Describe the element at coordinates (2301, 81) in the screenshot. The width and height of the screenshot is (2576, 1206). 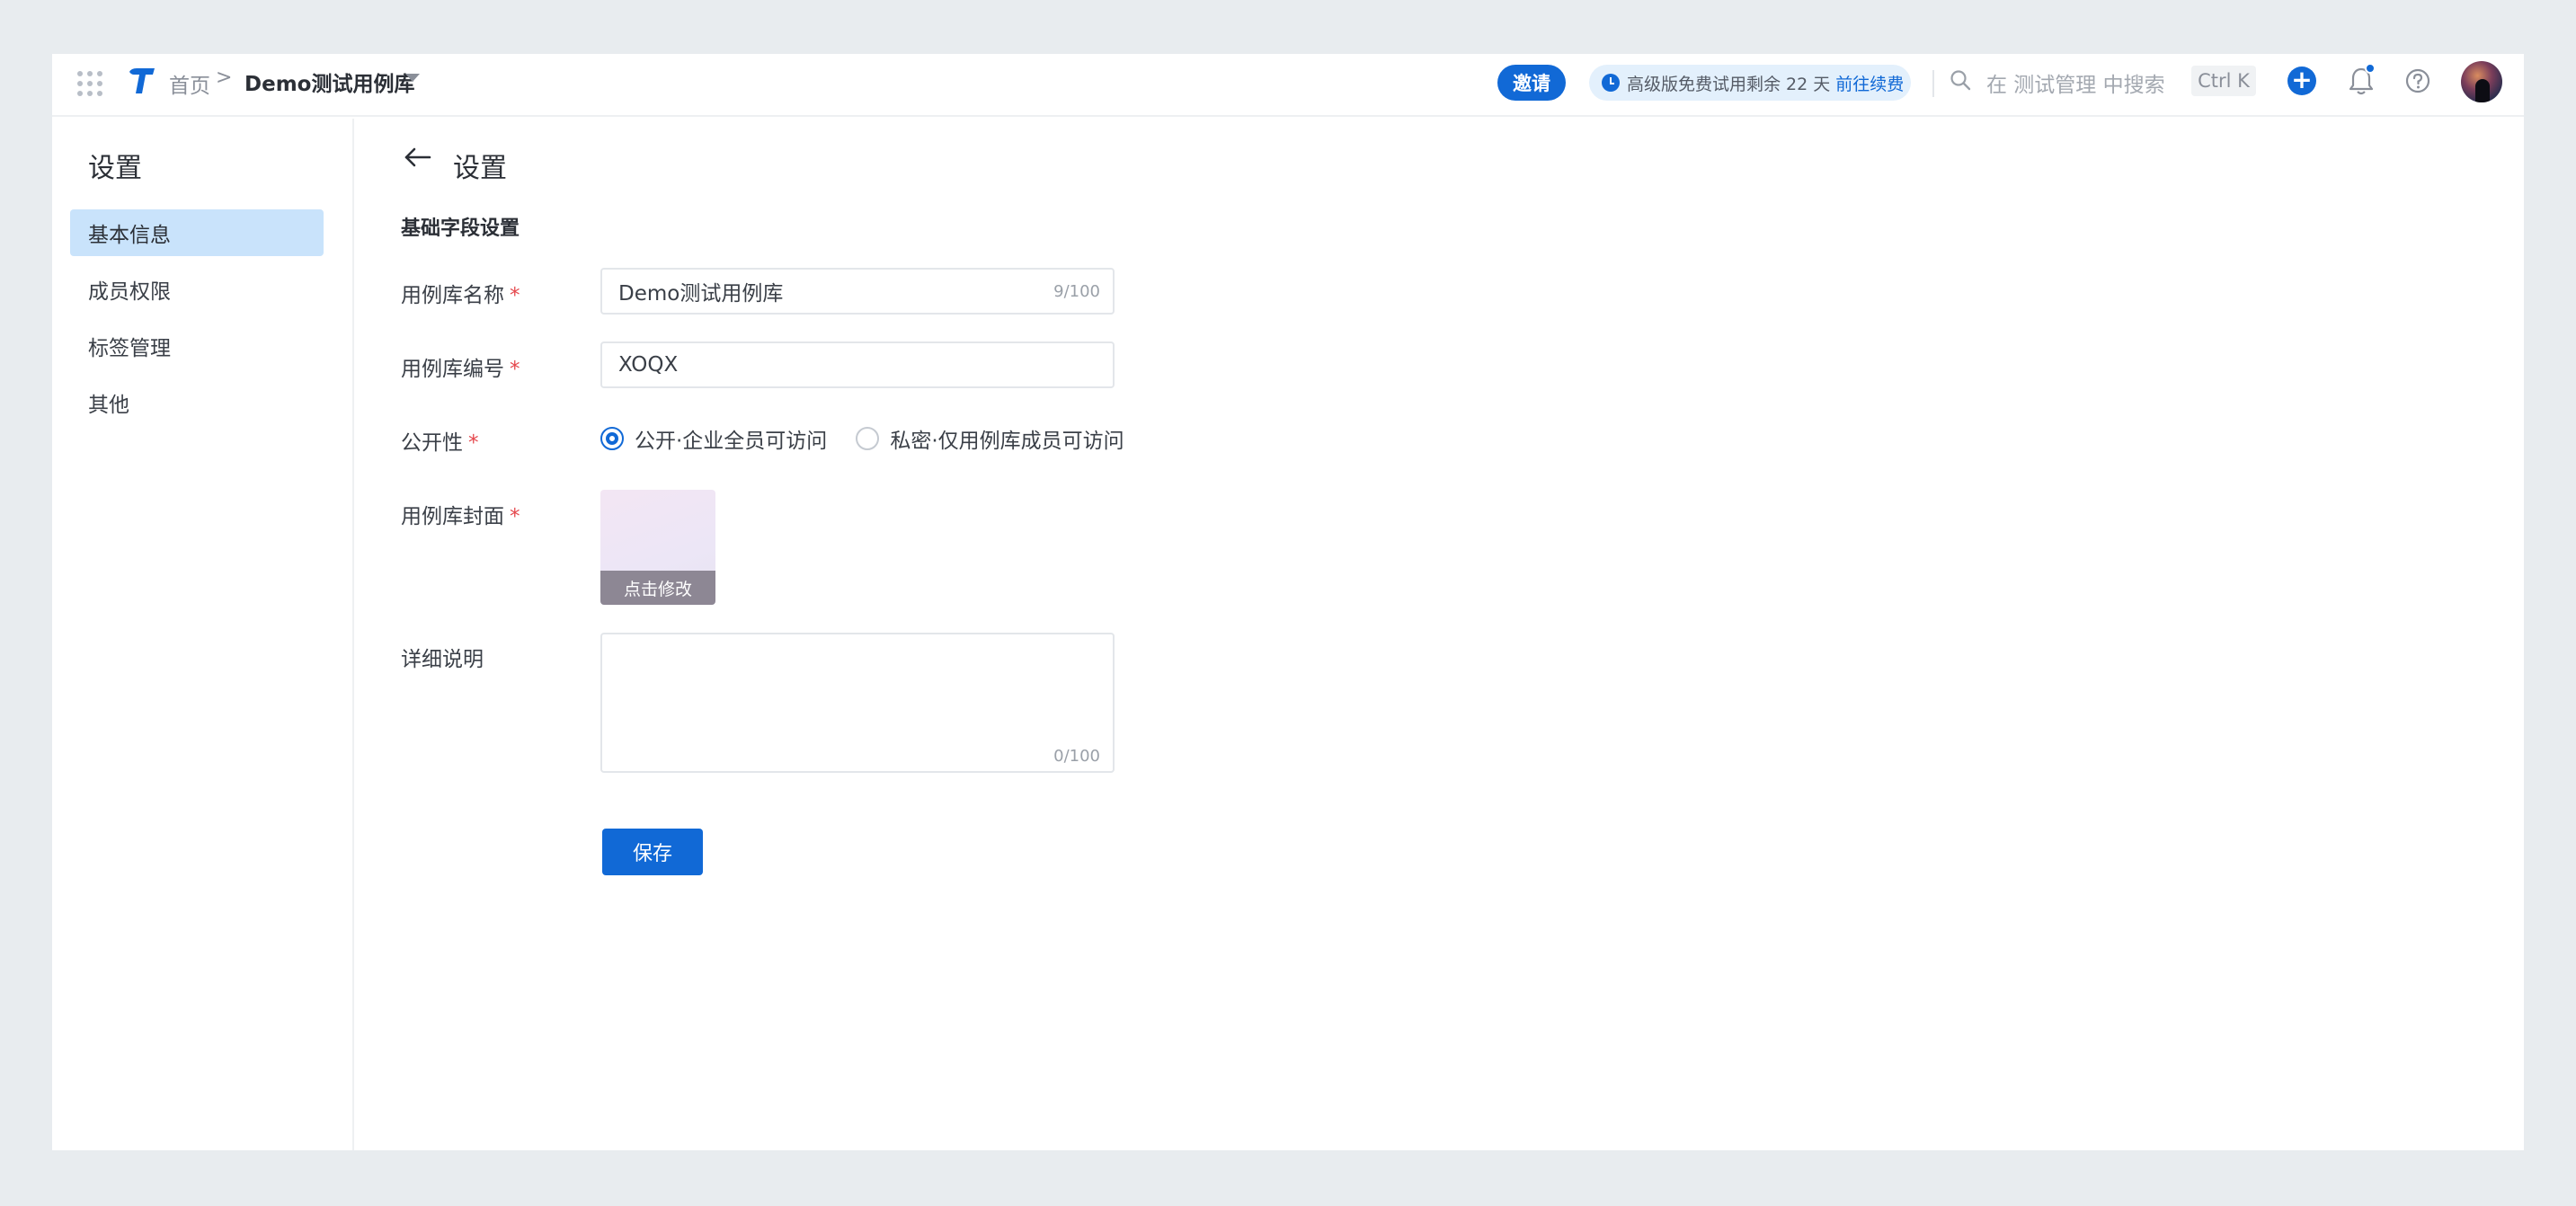
I see `add-button: +` at that location.